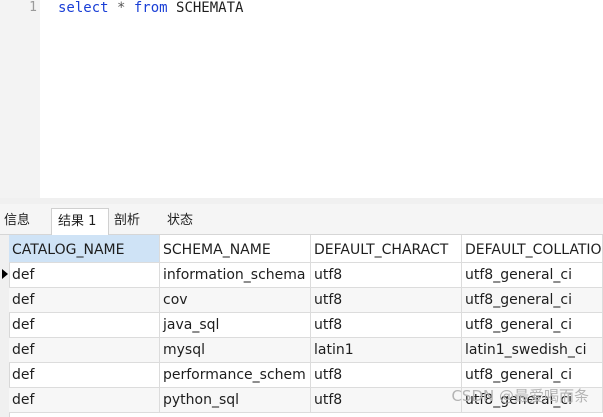 The width and height of the screenshot is (603, 417). I want to click on result-tabs: 信息 结果 1 剖析 状态, so click(301, 219).